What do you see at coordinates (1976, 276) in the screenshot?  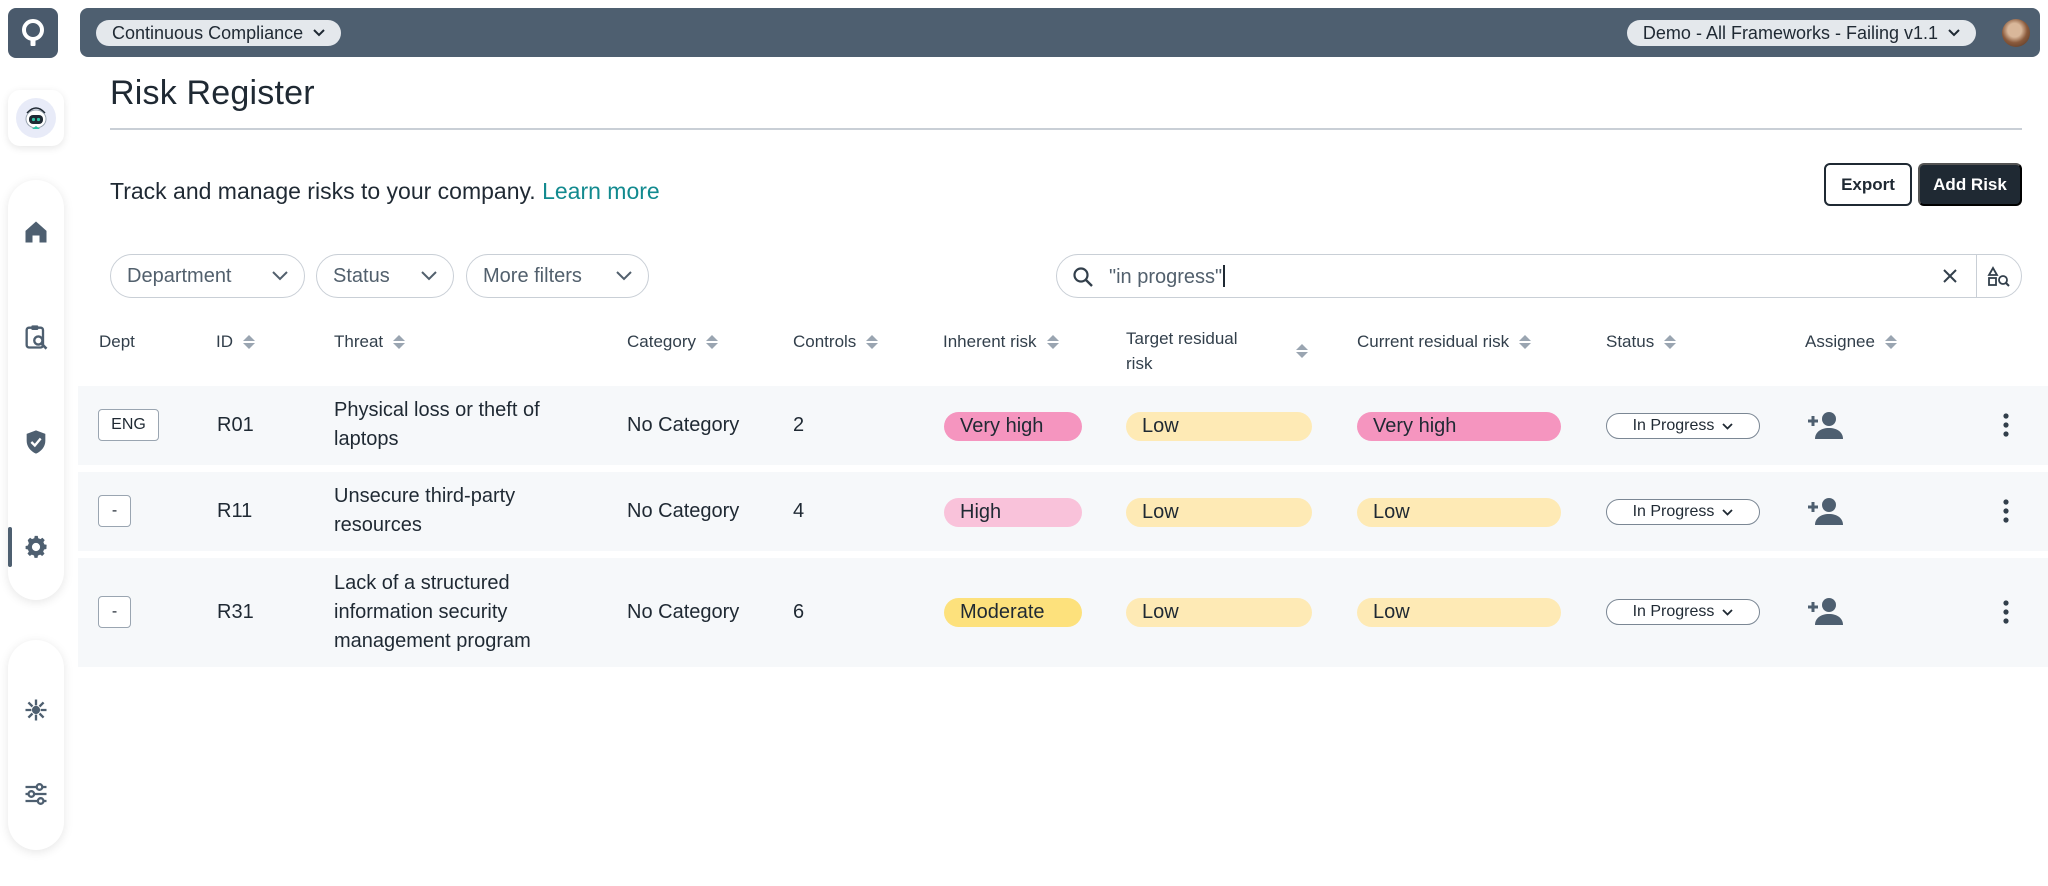 I see `search-divider` at bounding box center [1976, 276].